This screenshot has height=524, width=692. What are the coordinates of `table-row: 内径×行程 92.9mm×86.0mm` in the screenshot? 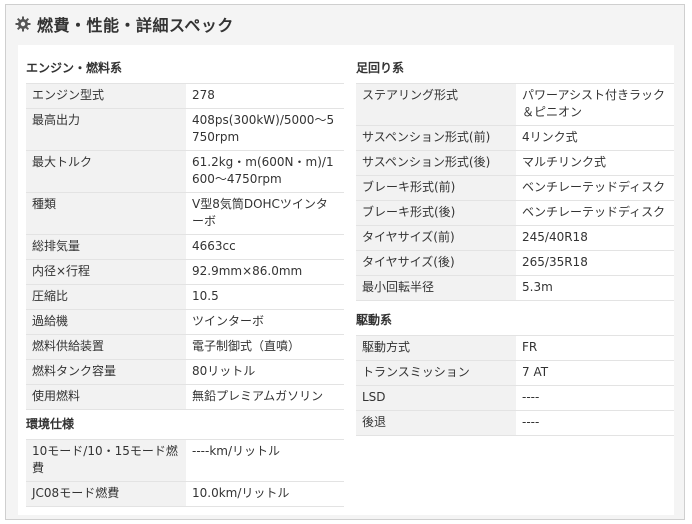 It's located at (185, 272).